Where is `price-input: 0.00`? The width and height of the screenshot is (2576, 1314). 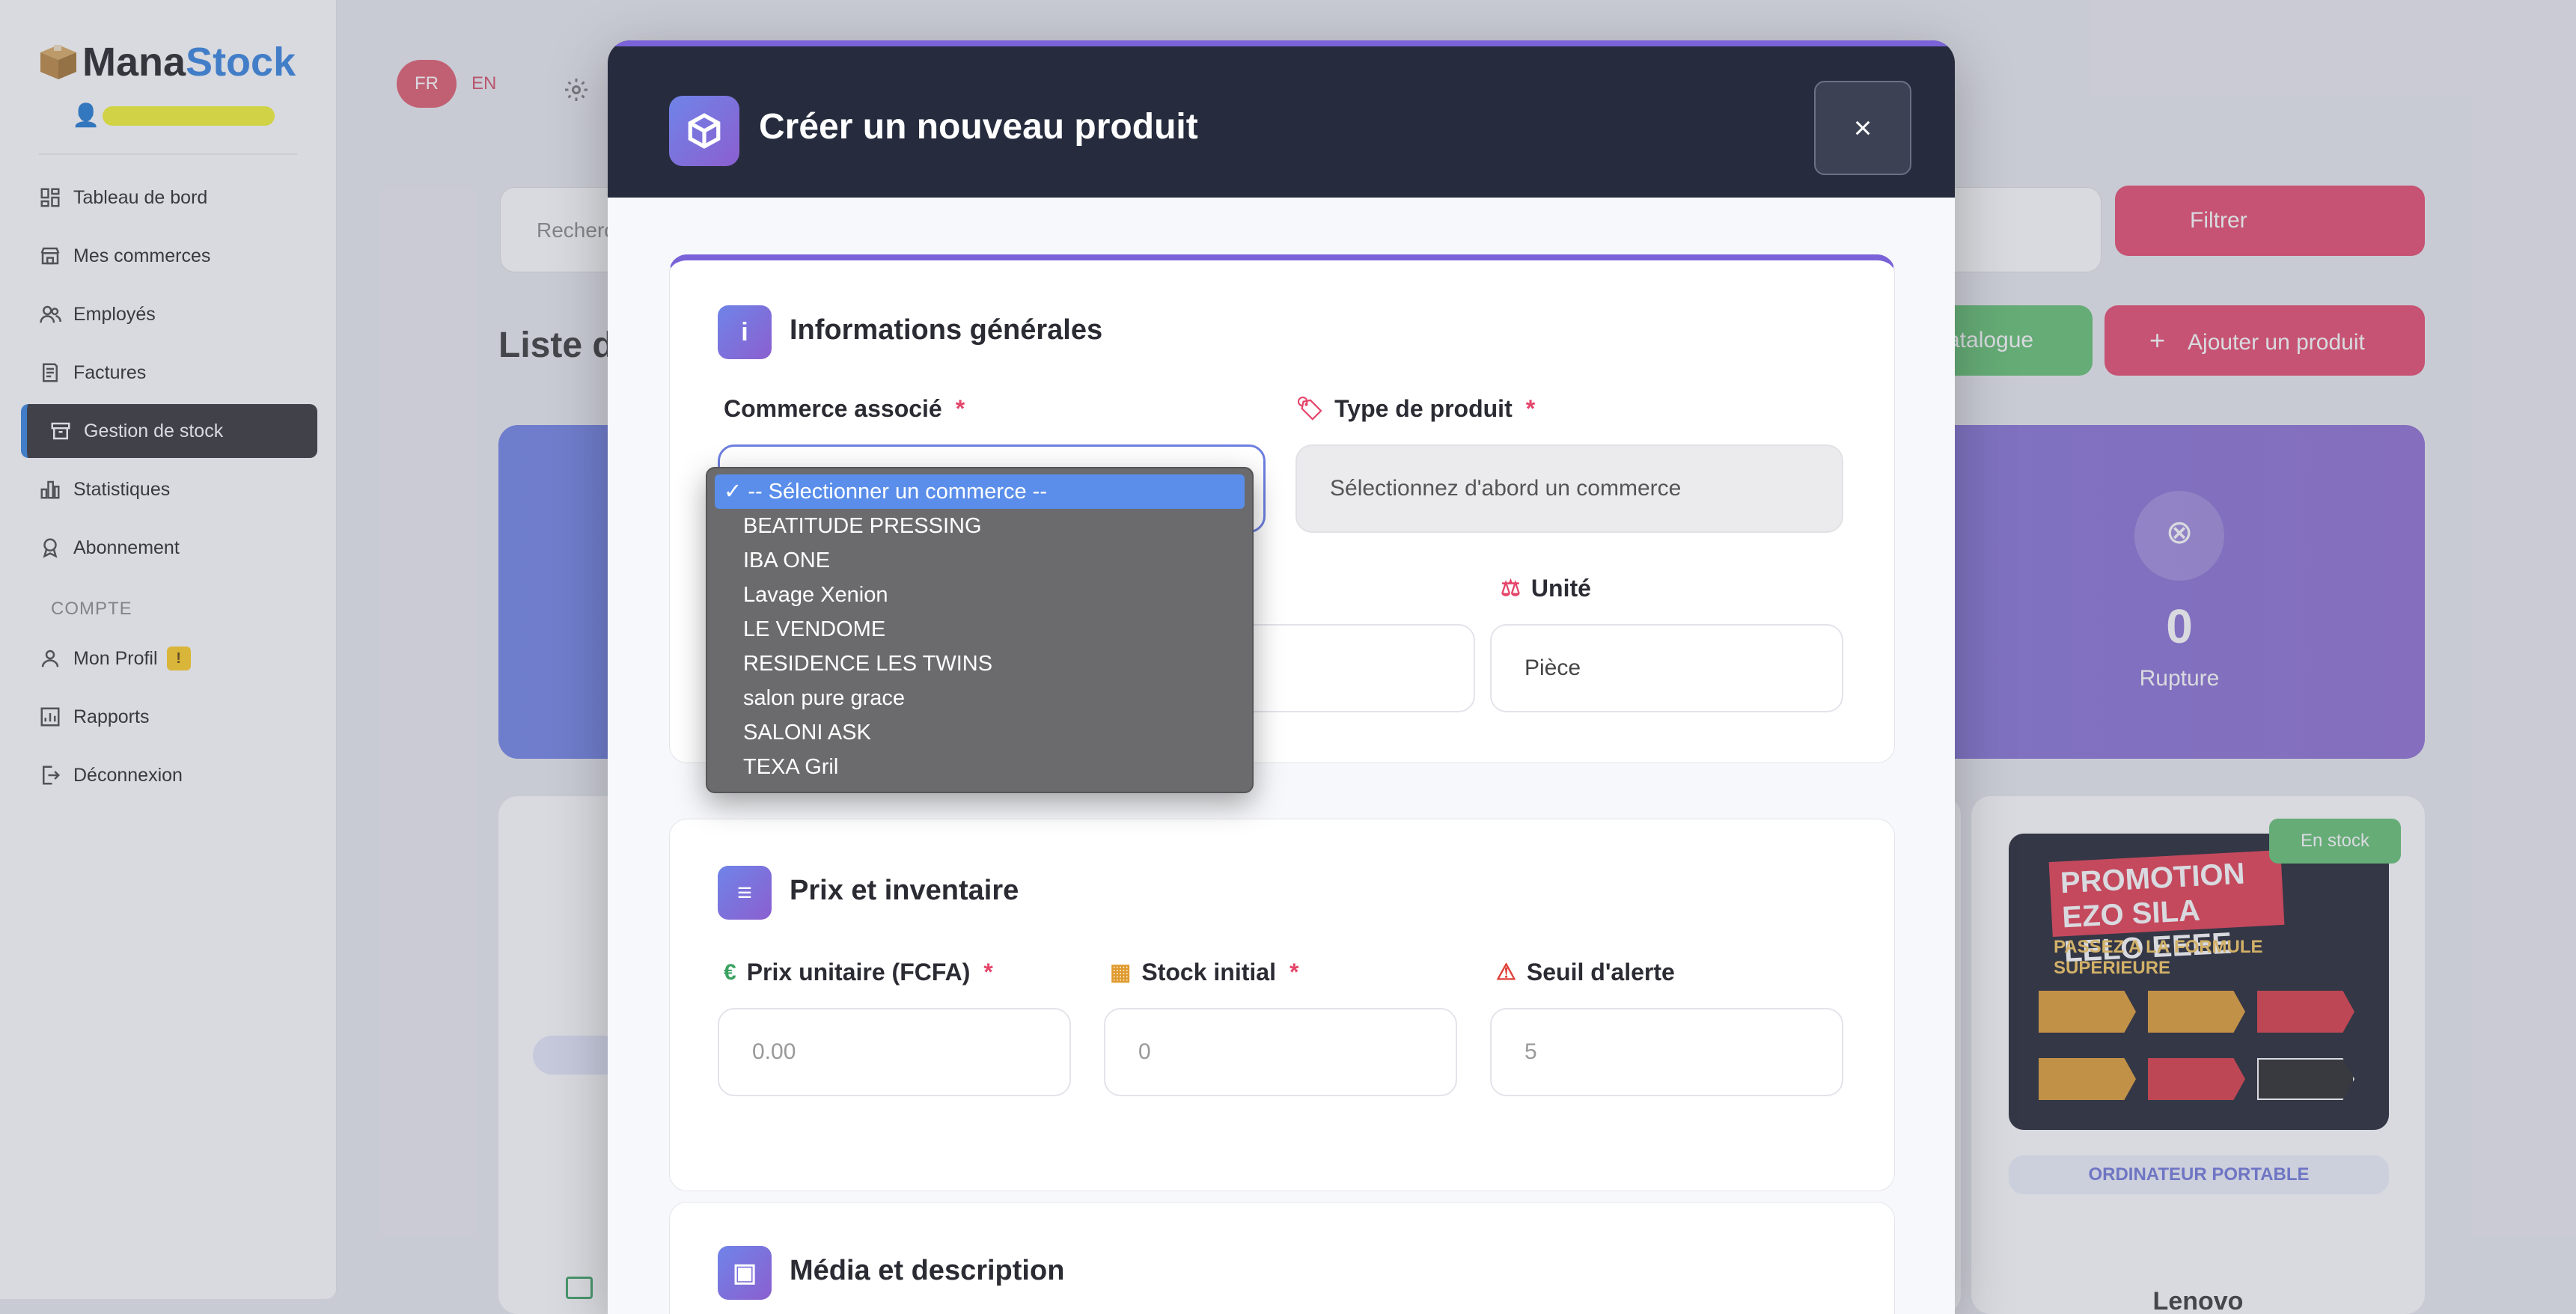
price-input: 0.00 is located at coordinates (894, 1052).